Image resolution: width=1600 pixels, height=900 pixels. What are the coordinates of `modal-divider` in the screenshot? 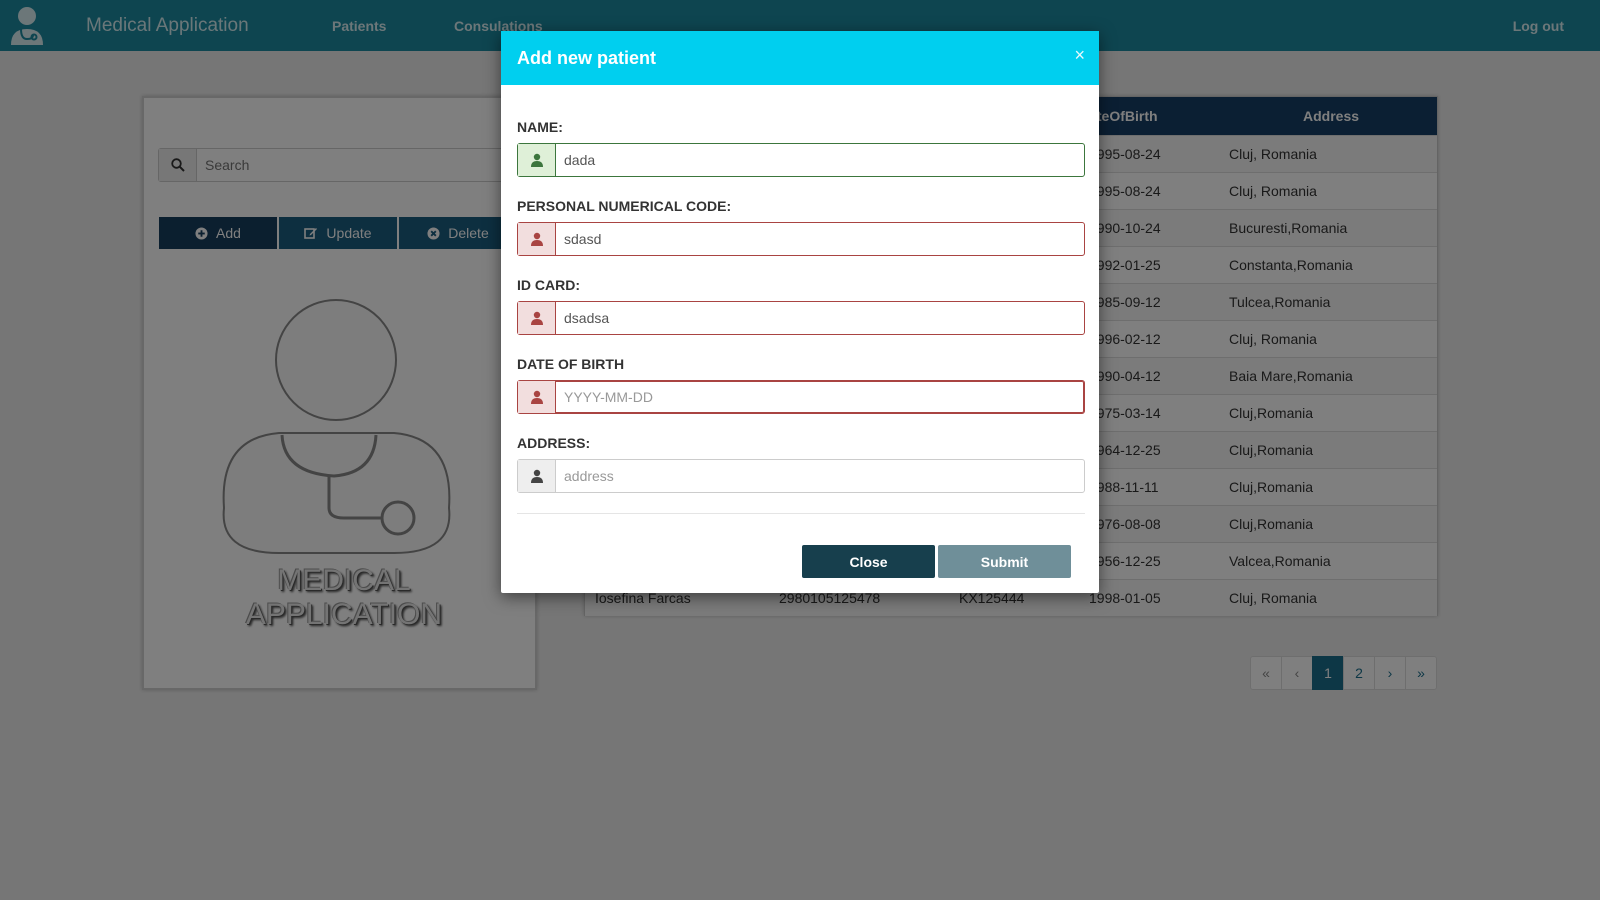 It's located at (801, 513).